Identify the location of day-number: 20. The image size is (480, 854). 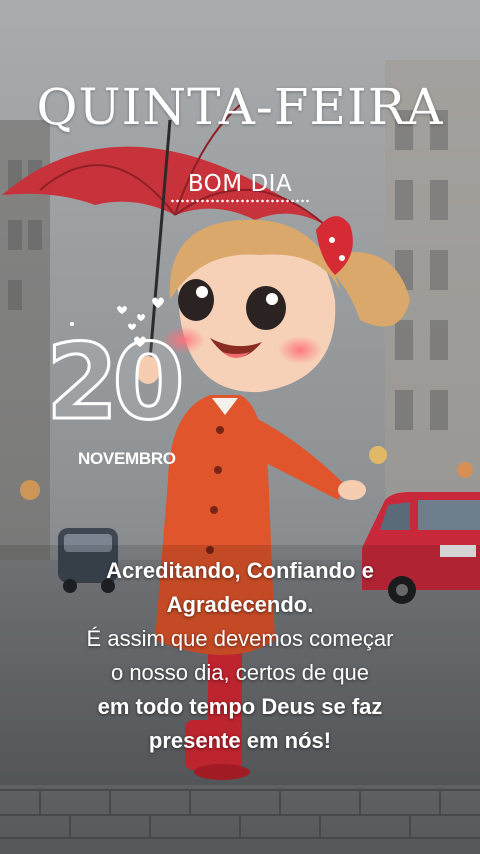
(116, 382).